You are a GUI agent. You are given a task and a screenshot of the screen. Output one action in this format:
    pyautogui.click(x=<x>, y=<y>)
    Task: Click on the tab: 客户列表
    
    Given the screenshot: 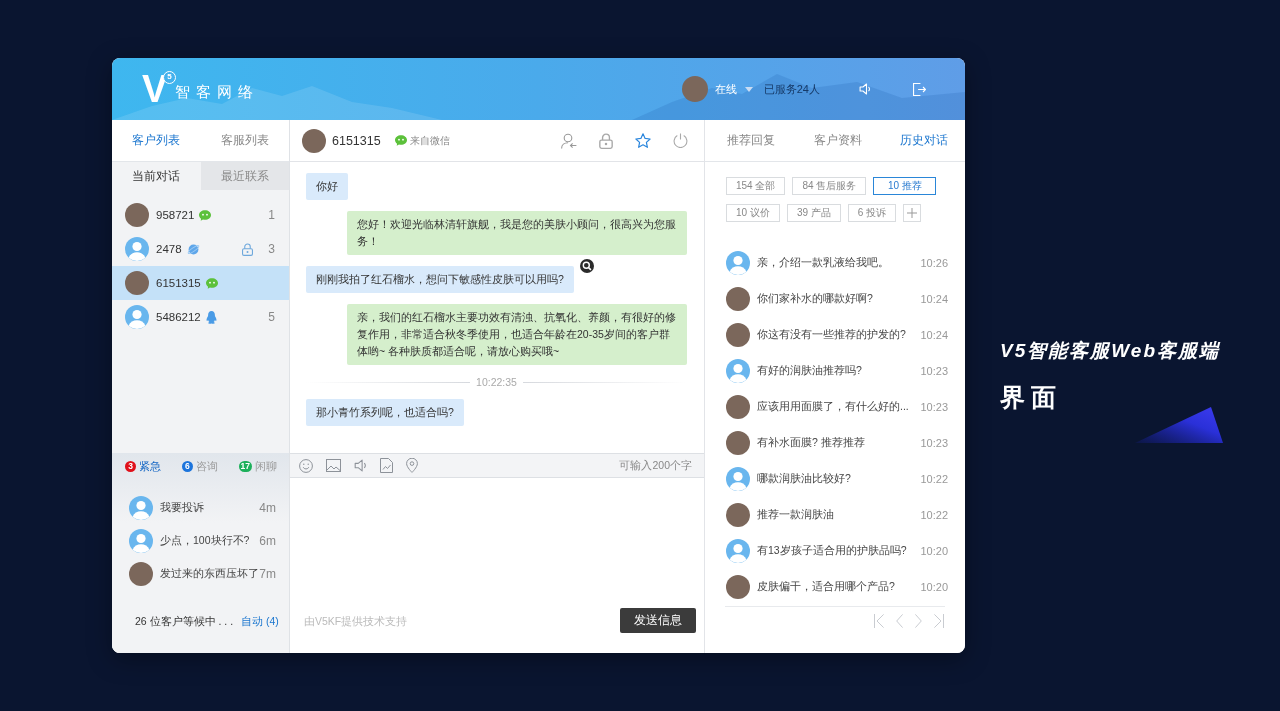 What is the action you would take?
    pyautogui.click(x=156, y=140)
    